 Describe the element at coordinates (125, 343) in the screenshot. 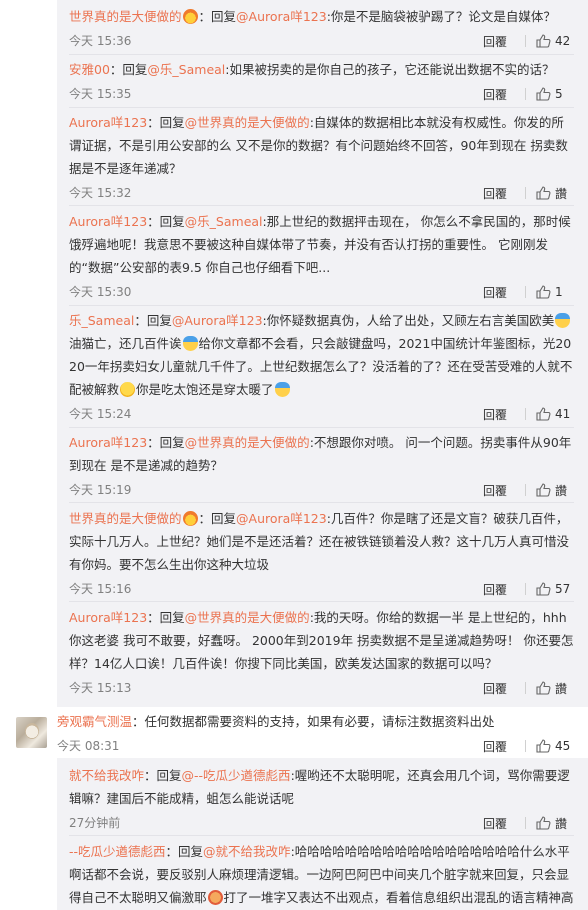

I see `comment-text-part: 油猫亡，还几百件诶` at that location.